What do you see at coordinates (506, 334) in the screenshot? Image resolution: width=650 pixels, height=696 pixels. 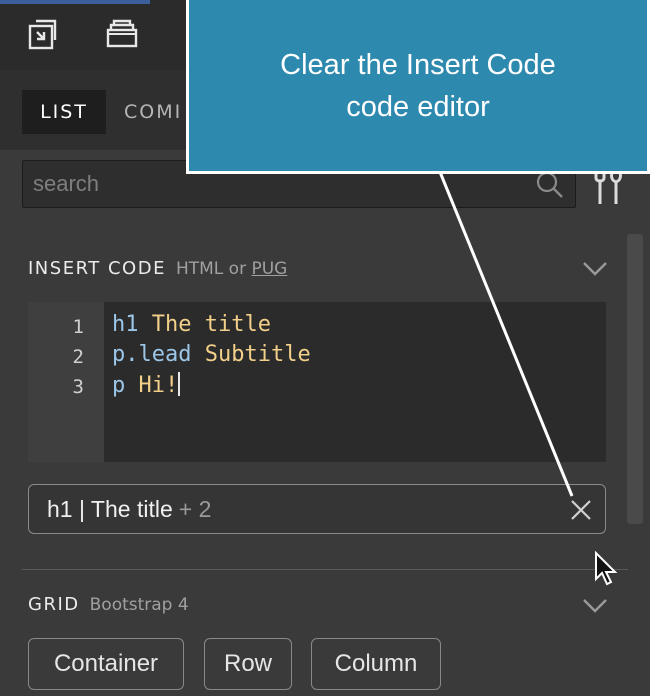 I see `tooltip-pointer-line` at bounding box center [506, 334].